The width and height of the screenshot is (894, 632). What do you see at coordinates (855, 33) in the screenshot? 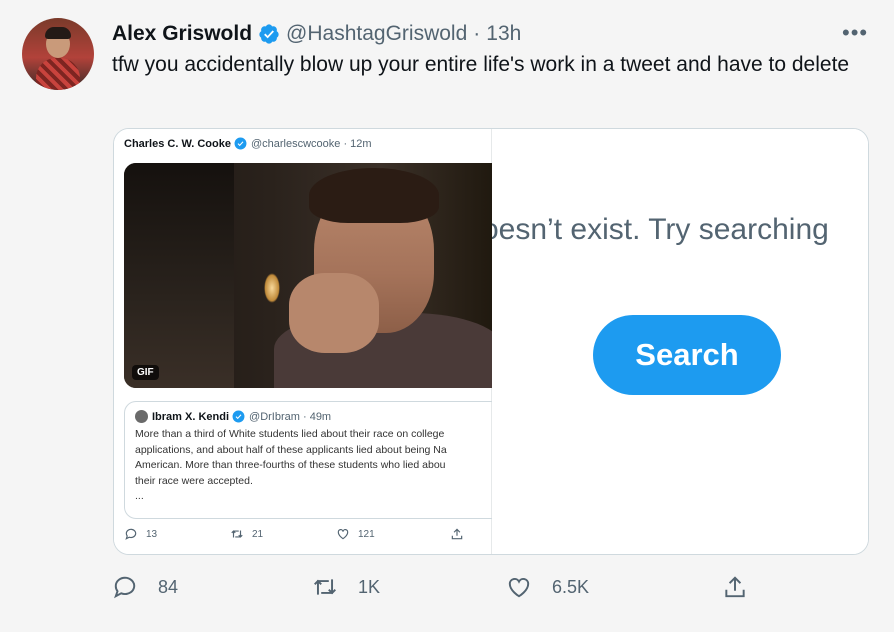
I see `more-icon: •••` at bounding box center [855, 33].